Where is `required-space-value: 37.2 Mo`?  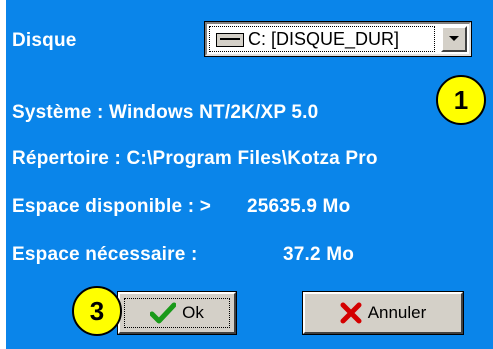 required-space-value: 37.2 Mo is located at coordinates (319, 254).